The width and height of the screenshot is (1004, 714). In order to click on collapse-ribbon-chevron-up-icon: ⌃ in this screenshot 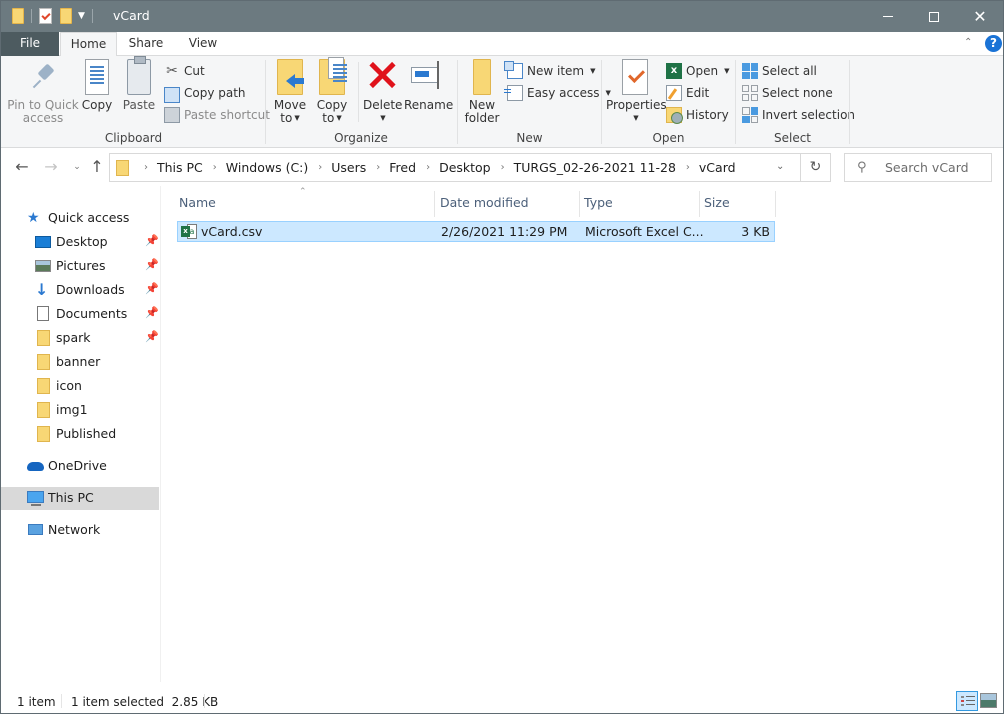, I will do `click(968, 42)`.